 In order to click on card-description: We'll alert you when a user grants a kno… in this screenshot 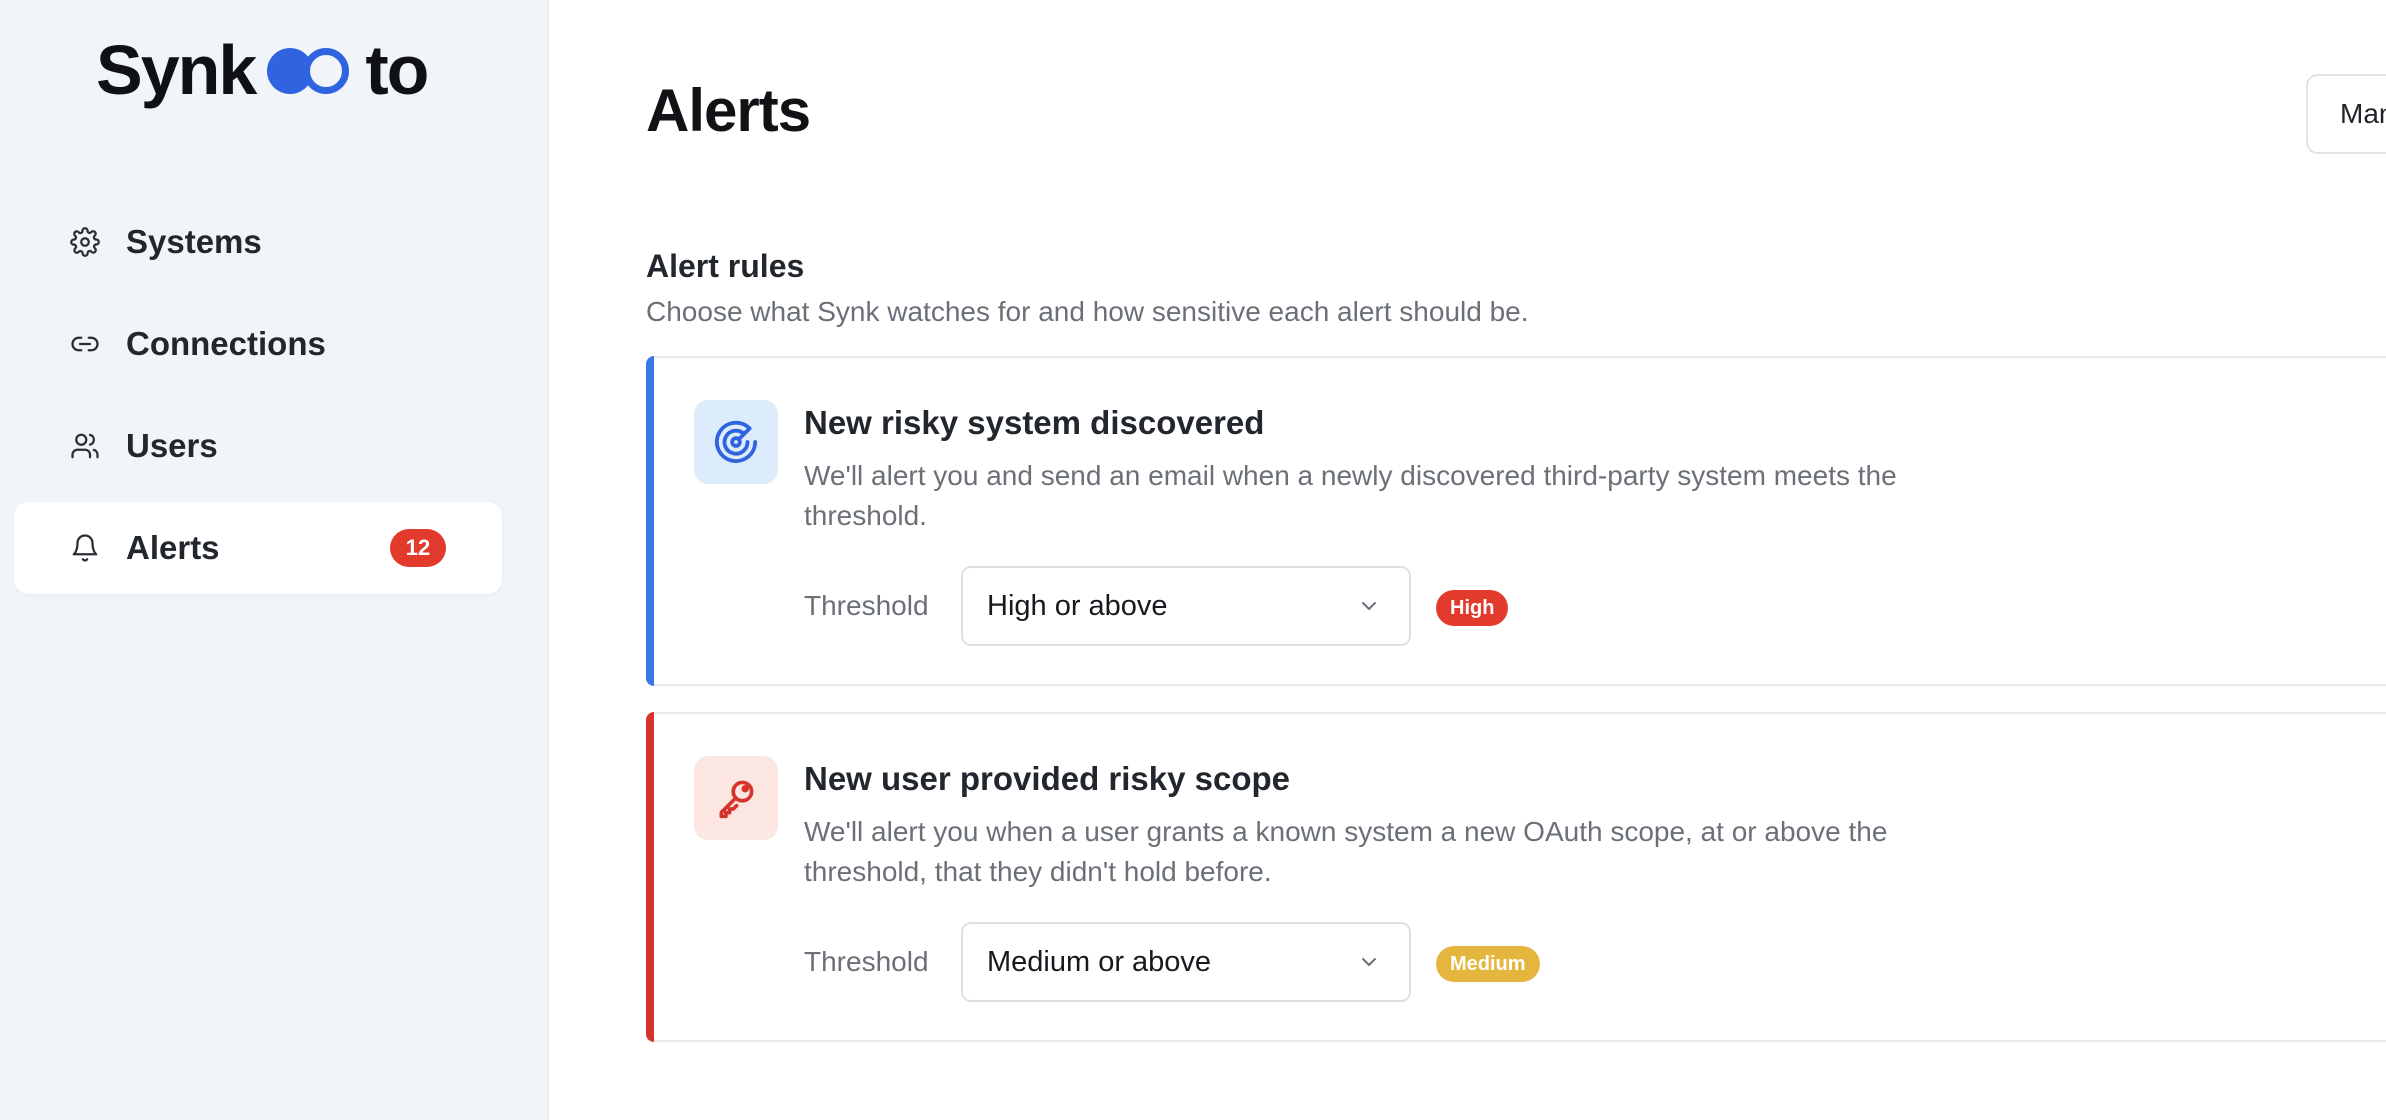, I will do `click(1346, 851)`.